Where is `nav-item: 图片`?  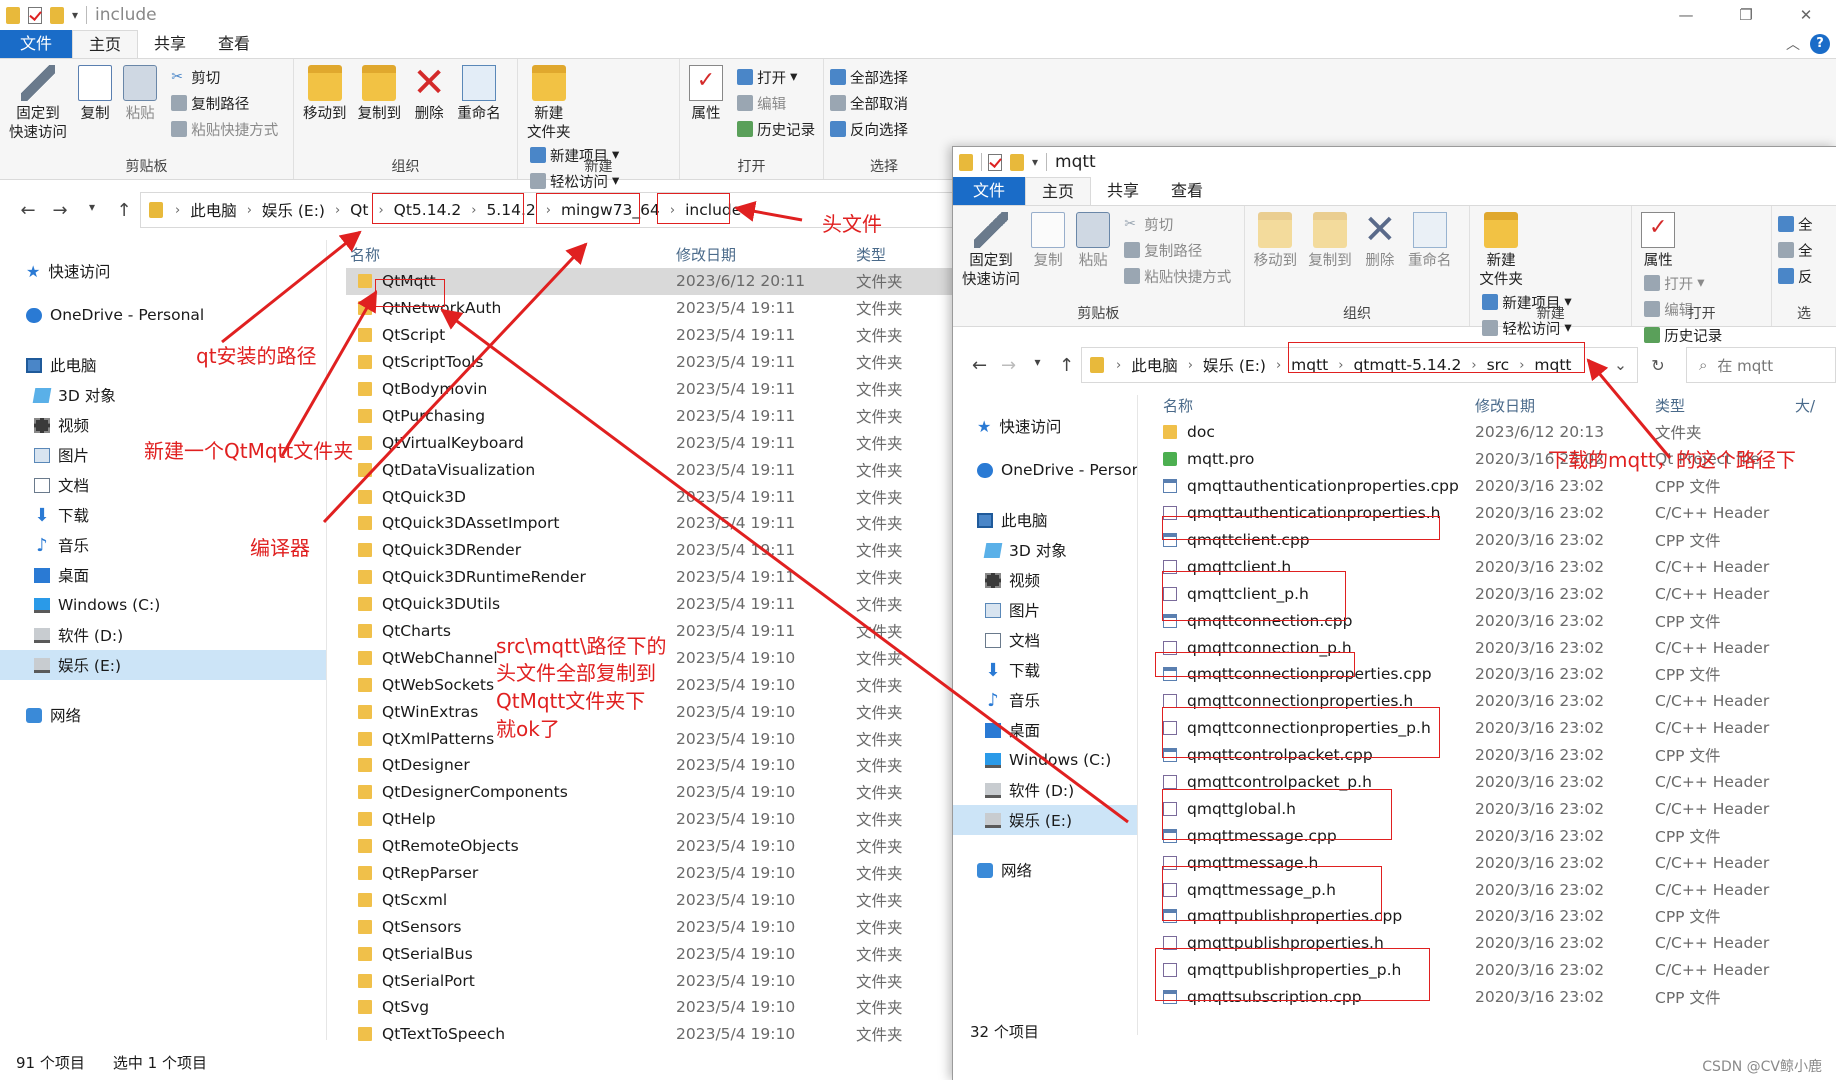 nav-item: 图片 is located at coordinates (1045, 610).